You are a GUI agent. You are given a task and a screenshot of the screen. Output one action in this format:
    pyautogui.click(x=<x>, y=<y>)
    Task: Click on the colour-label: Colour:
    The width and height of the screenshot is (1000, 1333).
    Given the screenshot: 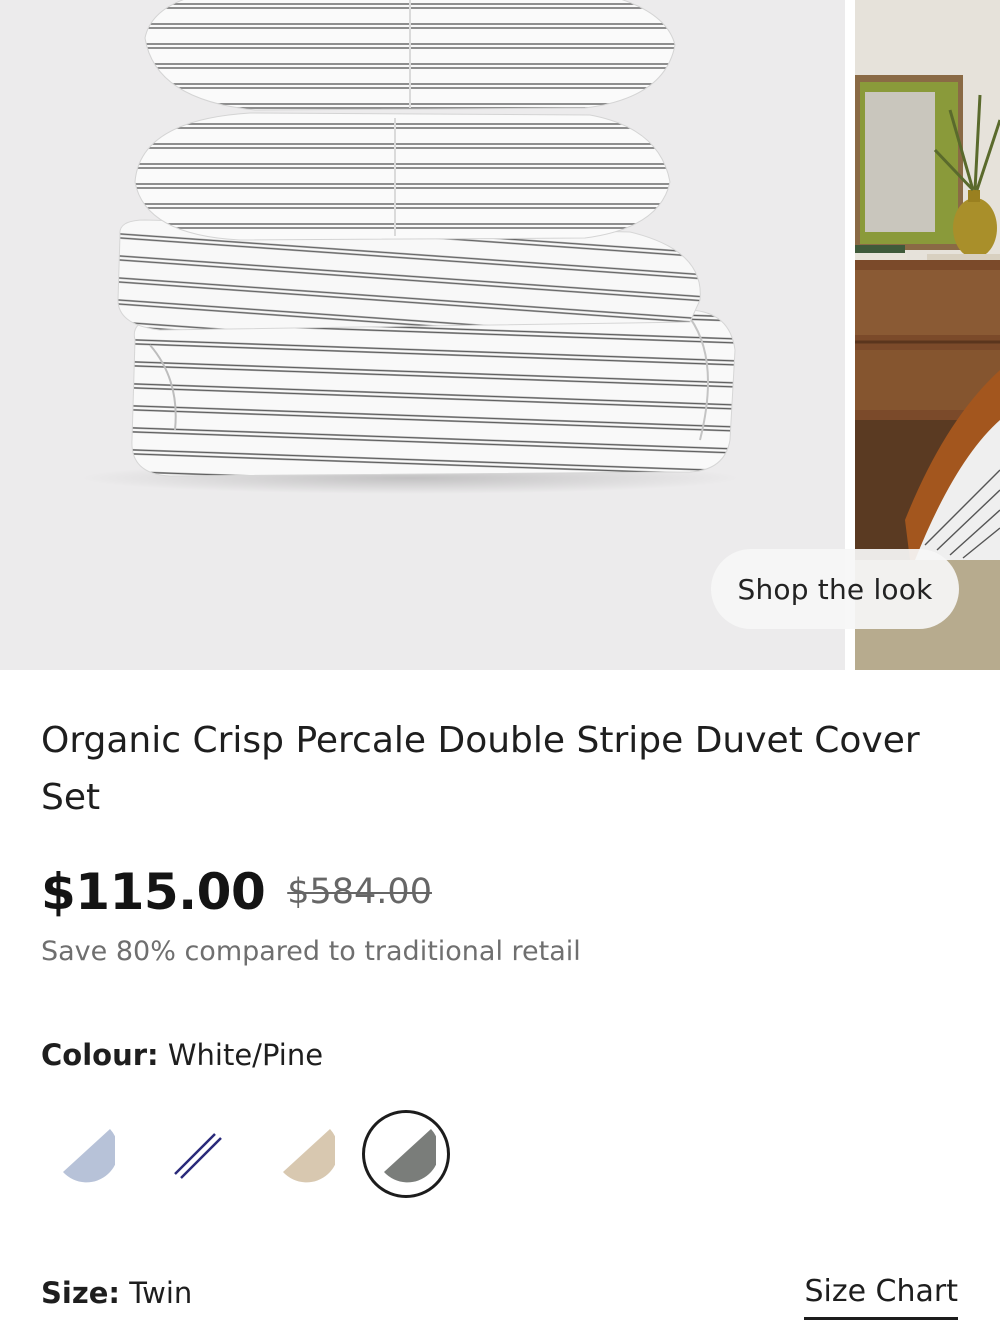 What is the action you would take?
    pyautogui.click(x=100, y=1055)
    